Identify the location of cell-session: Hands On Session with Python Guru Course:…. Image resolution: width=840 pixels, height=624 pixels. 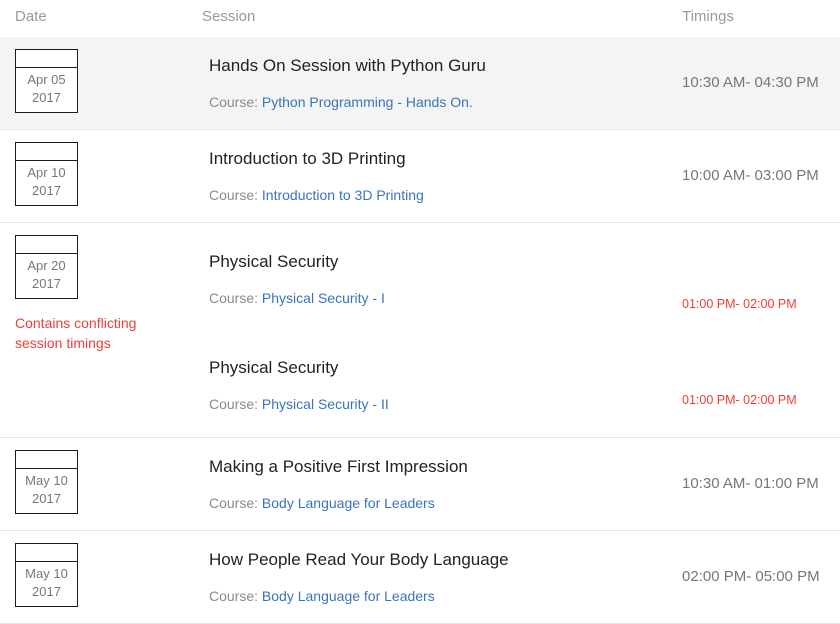
(442, 83).